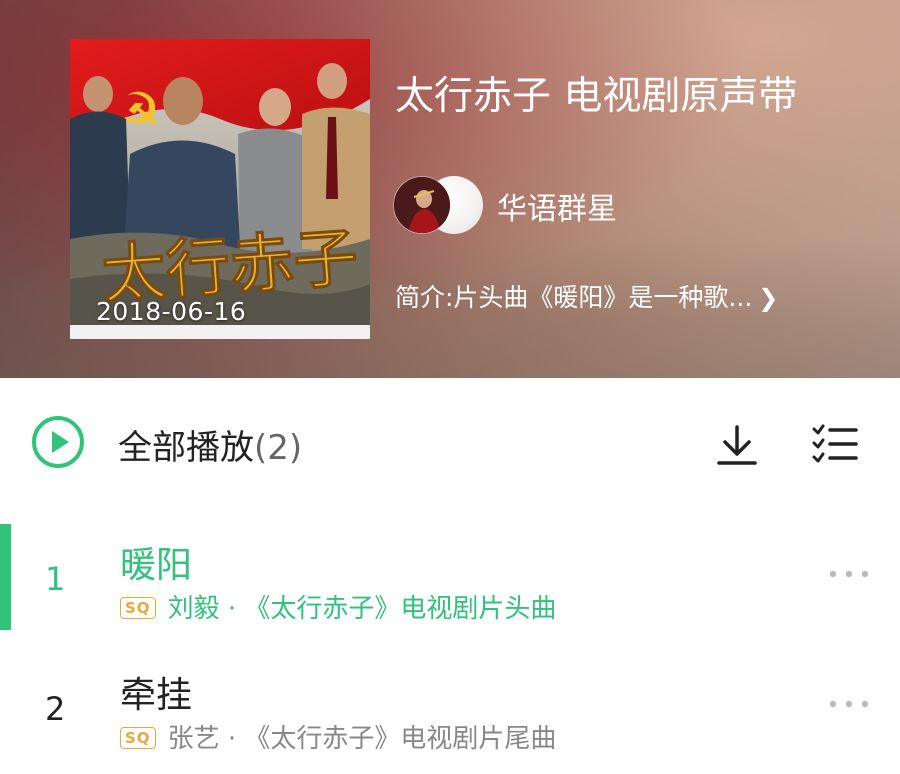  I want to click on chevron-right-icon: ❯, so click(768, 298).